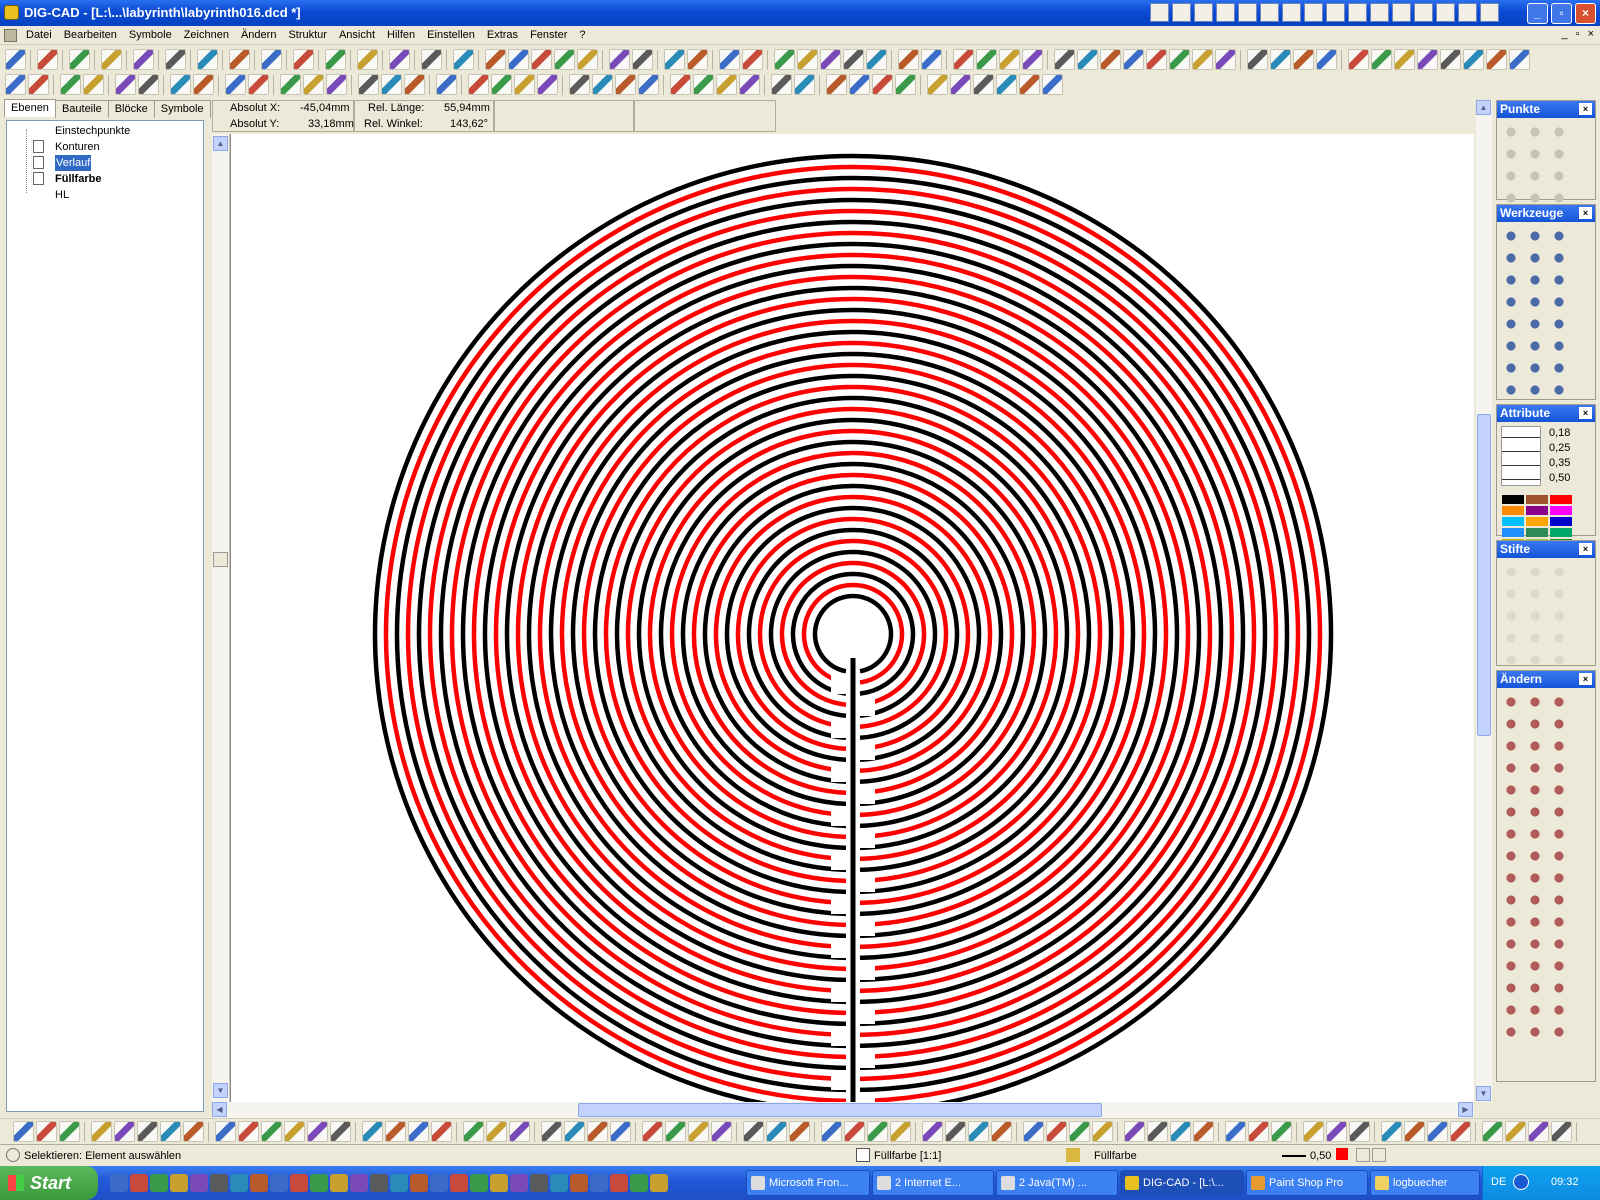 This screenshot has height=1200, width=1600. What do you see at coordinates (502, 35) in the screenshot?
I see `menu-extras: Extras` at bounding box center [502, 35].